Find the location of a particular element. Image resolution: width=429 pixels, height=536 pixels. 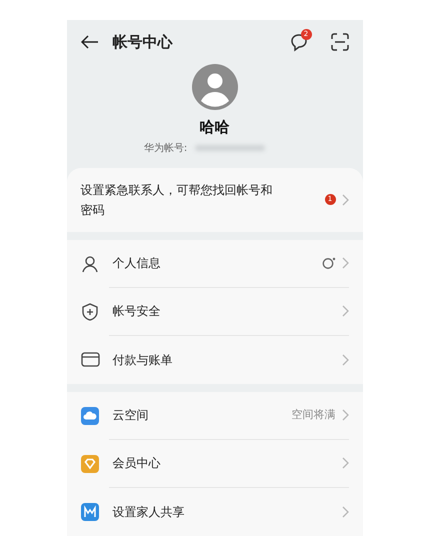

message-icon is located at coordinates (298, 42).